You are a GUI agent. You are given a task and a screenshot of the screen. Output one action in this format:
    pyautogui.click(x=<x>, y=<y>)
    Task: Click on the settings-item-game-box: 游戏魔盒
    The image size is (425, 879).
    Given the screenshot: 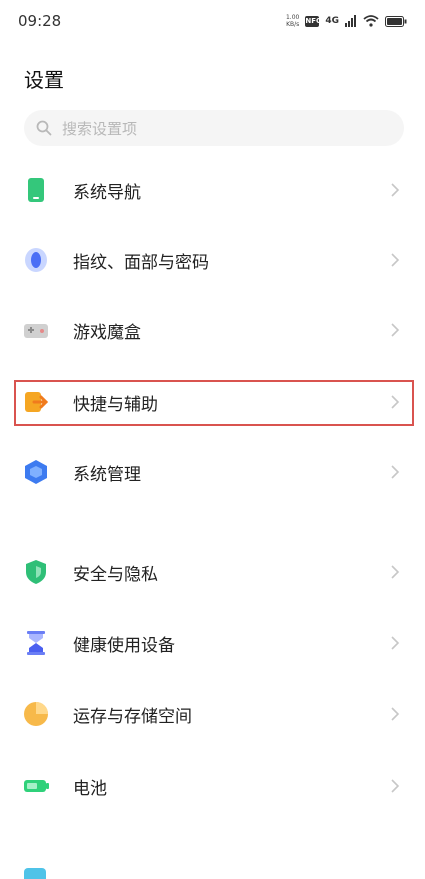 What is the action you would take?
    pyautogui.click(x=212, y=330)
    